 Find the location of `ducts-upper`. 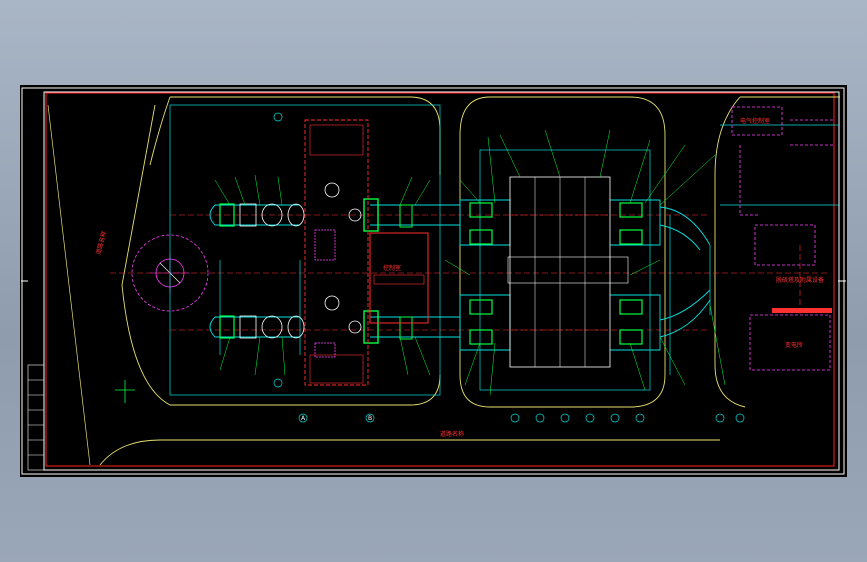

ducts-upper is located at coordinates (460, 225).